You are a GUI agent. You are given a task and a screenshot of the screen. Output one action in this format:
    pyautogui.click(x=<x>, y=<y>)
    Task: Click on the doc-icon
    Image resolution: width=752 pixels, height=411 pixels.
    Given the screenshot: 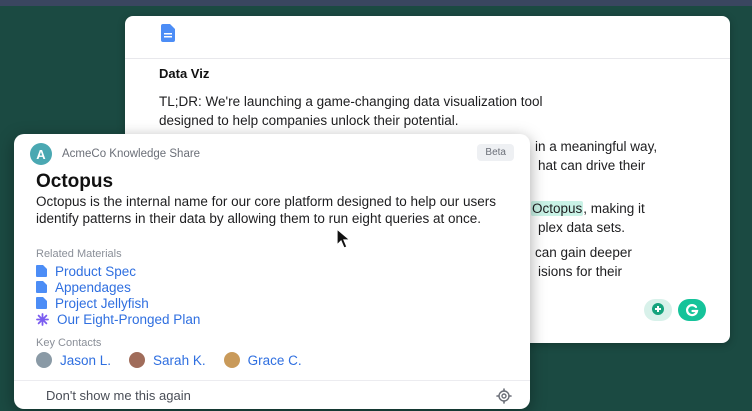 What is the action you would take?
    pyautogui.click(x=168, y=33)
    